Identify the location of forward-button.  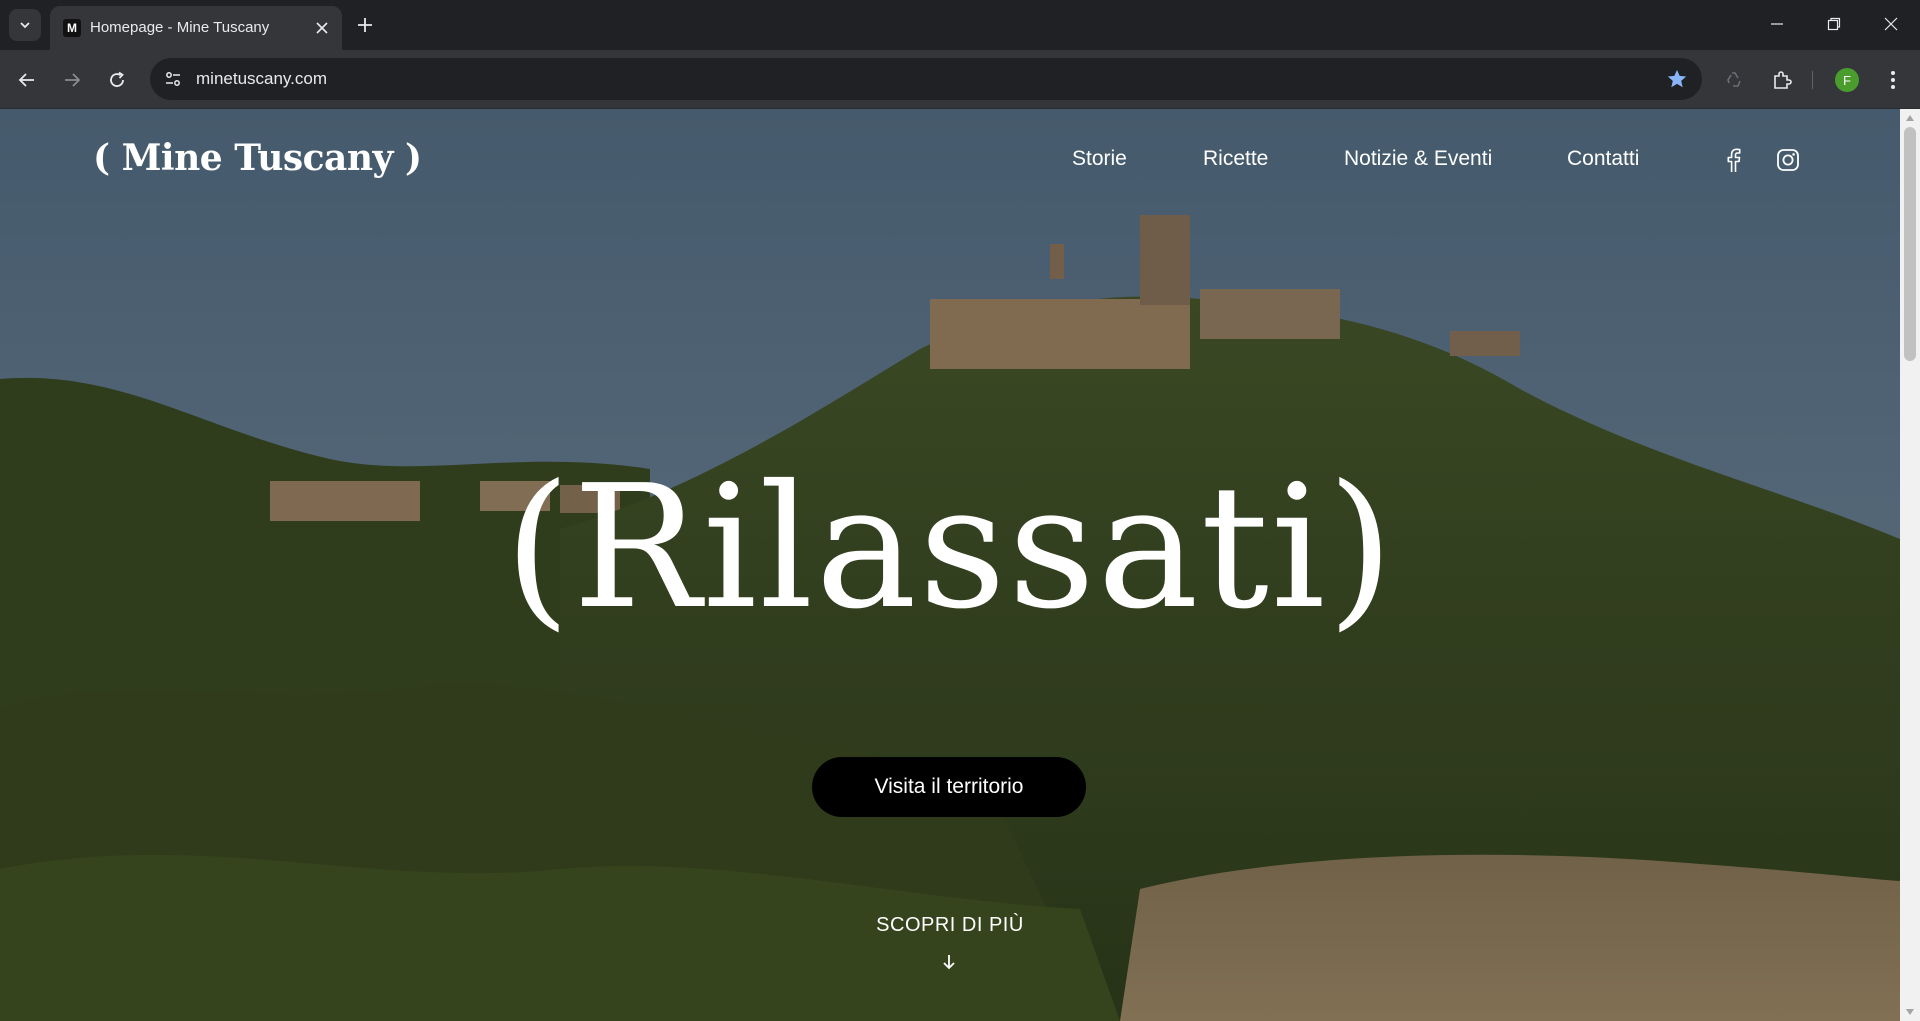
(72, 80).